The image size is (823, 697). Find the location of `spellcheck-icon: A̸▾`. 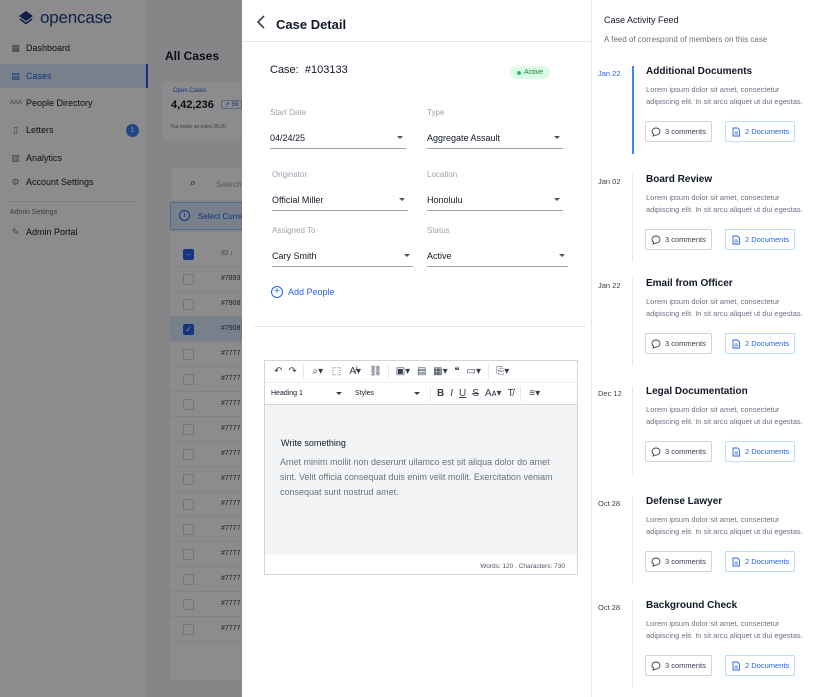

spellcheck-icon: A̸▾ is located at coordinates (355, 372).